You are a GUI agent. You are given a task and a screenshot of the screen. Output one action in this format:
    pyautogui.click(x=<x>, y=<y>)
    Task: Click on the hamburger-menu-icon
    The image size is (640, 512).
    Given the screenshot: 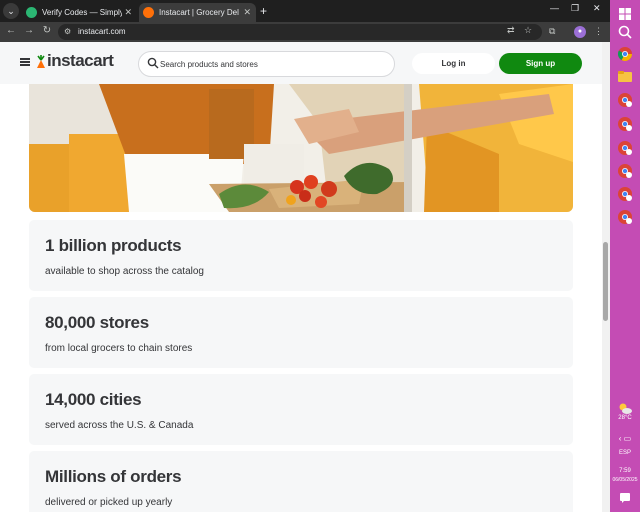 What is the action you would take?
    pyautogui.click(x=25, y=62)
    